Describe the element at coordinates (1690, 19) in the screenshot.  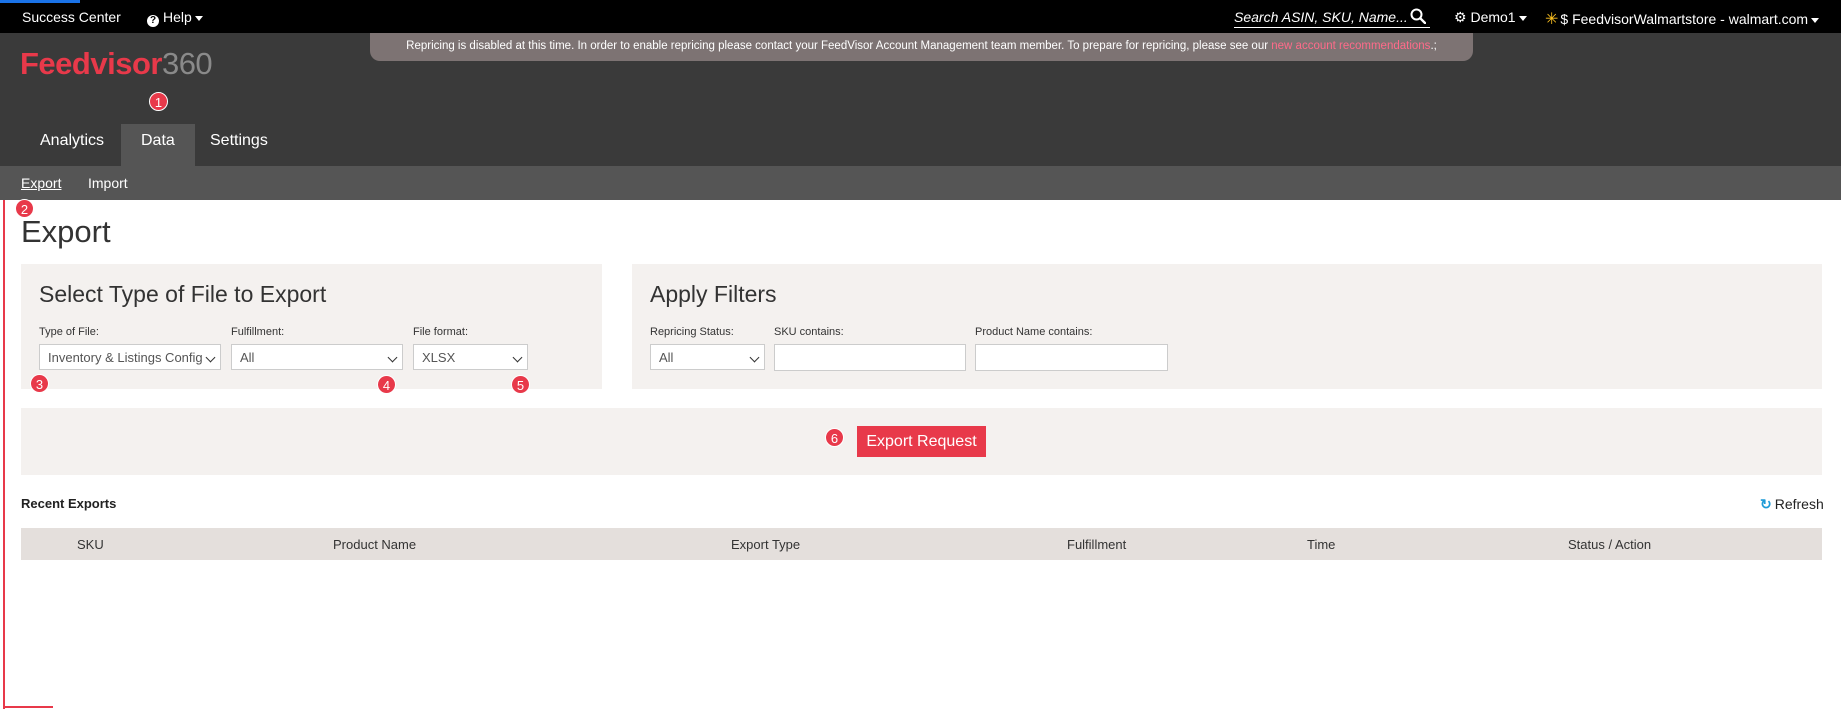
I see `store-name: FeedvisorWalmartstore - walmart.com` at that location.